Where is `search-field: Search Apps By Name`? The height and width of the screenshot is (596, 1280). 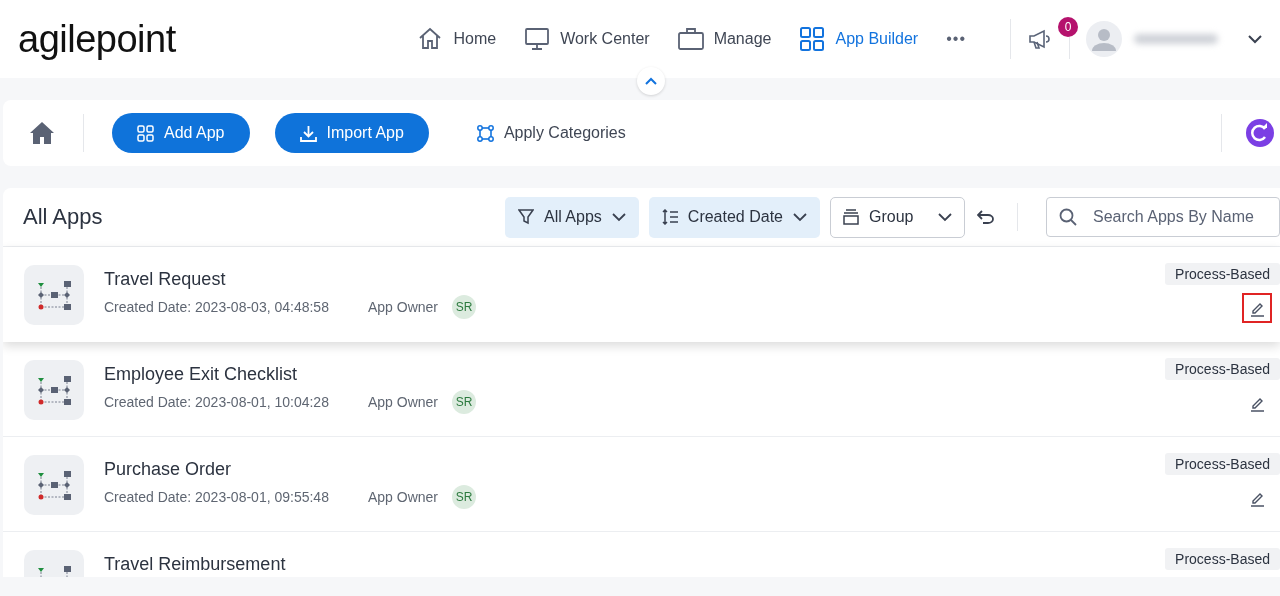 search-field: Search Apps By Name is located at coordinates (1163, 217).